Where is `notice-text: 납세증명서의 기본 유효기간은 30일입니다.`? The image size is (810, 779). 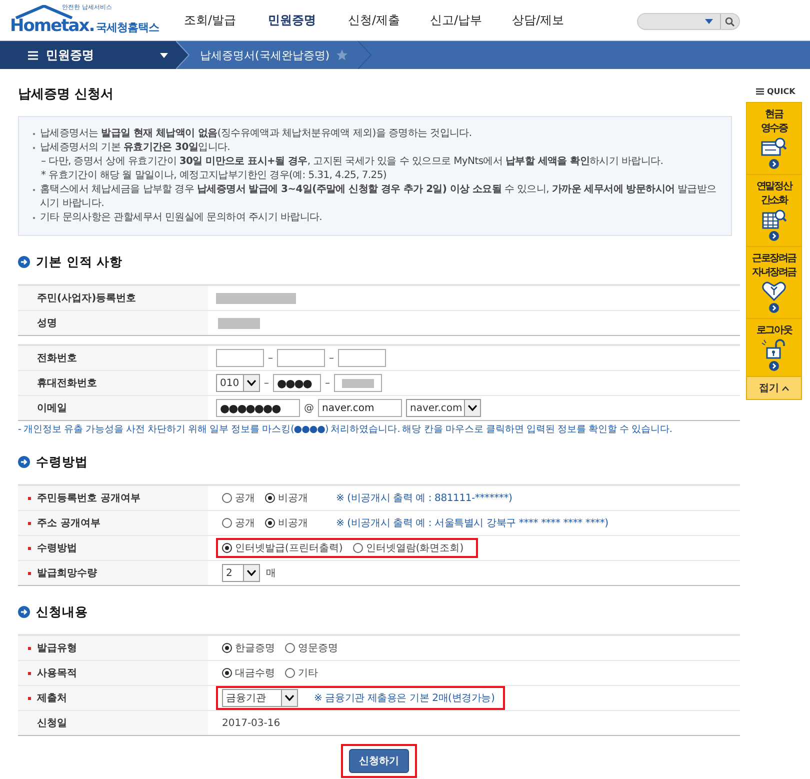 notice-text: 납세증명서의 기본 유효기간은 30일입니다. is located at coordinates (135, 148).